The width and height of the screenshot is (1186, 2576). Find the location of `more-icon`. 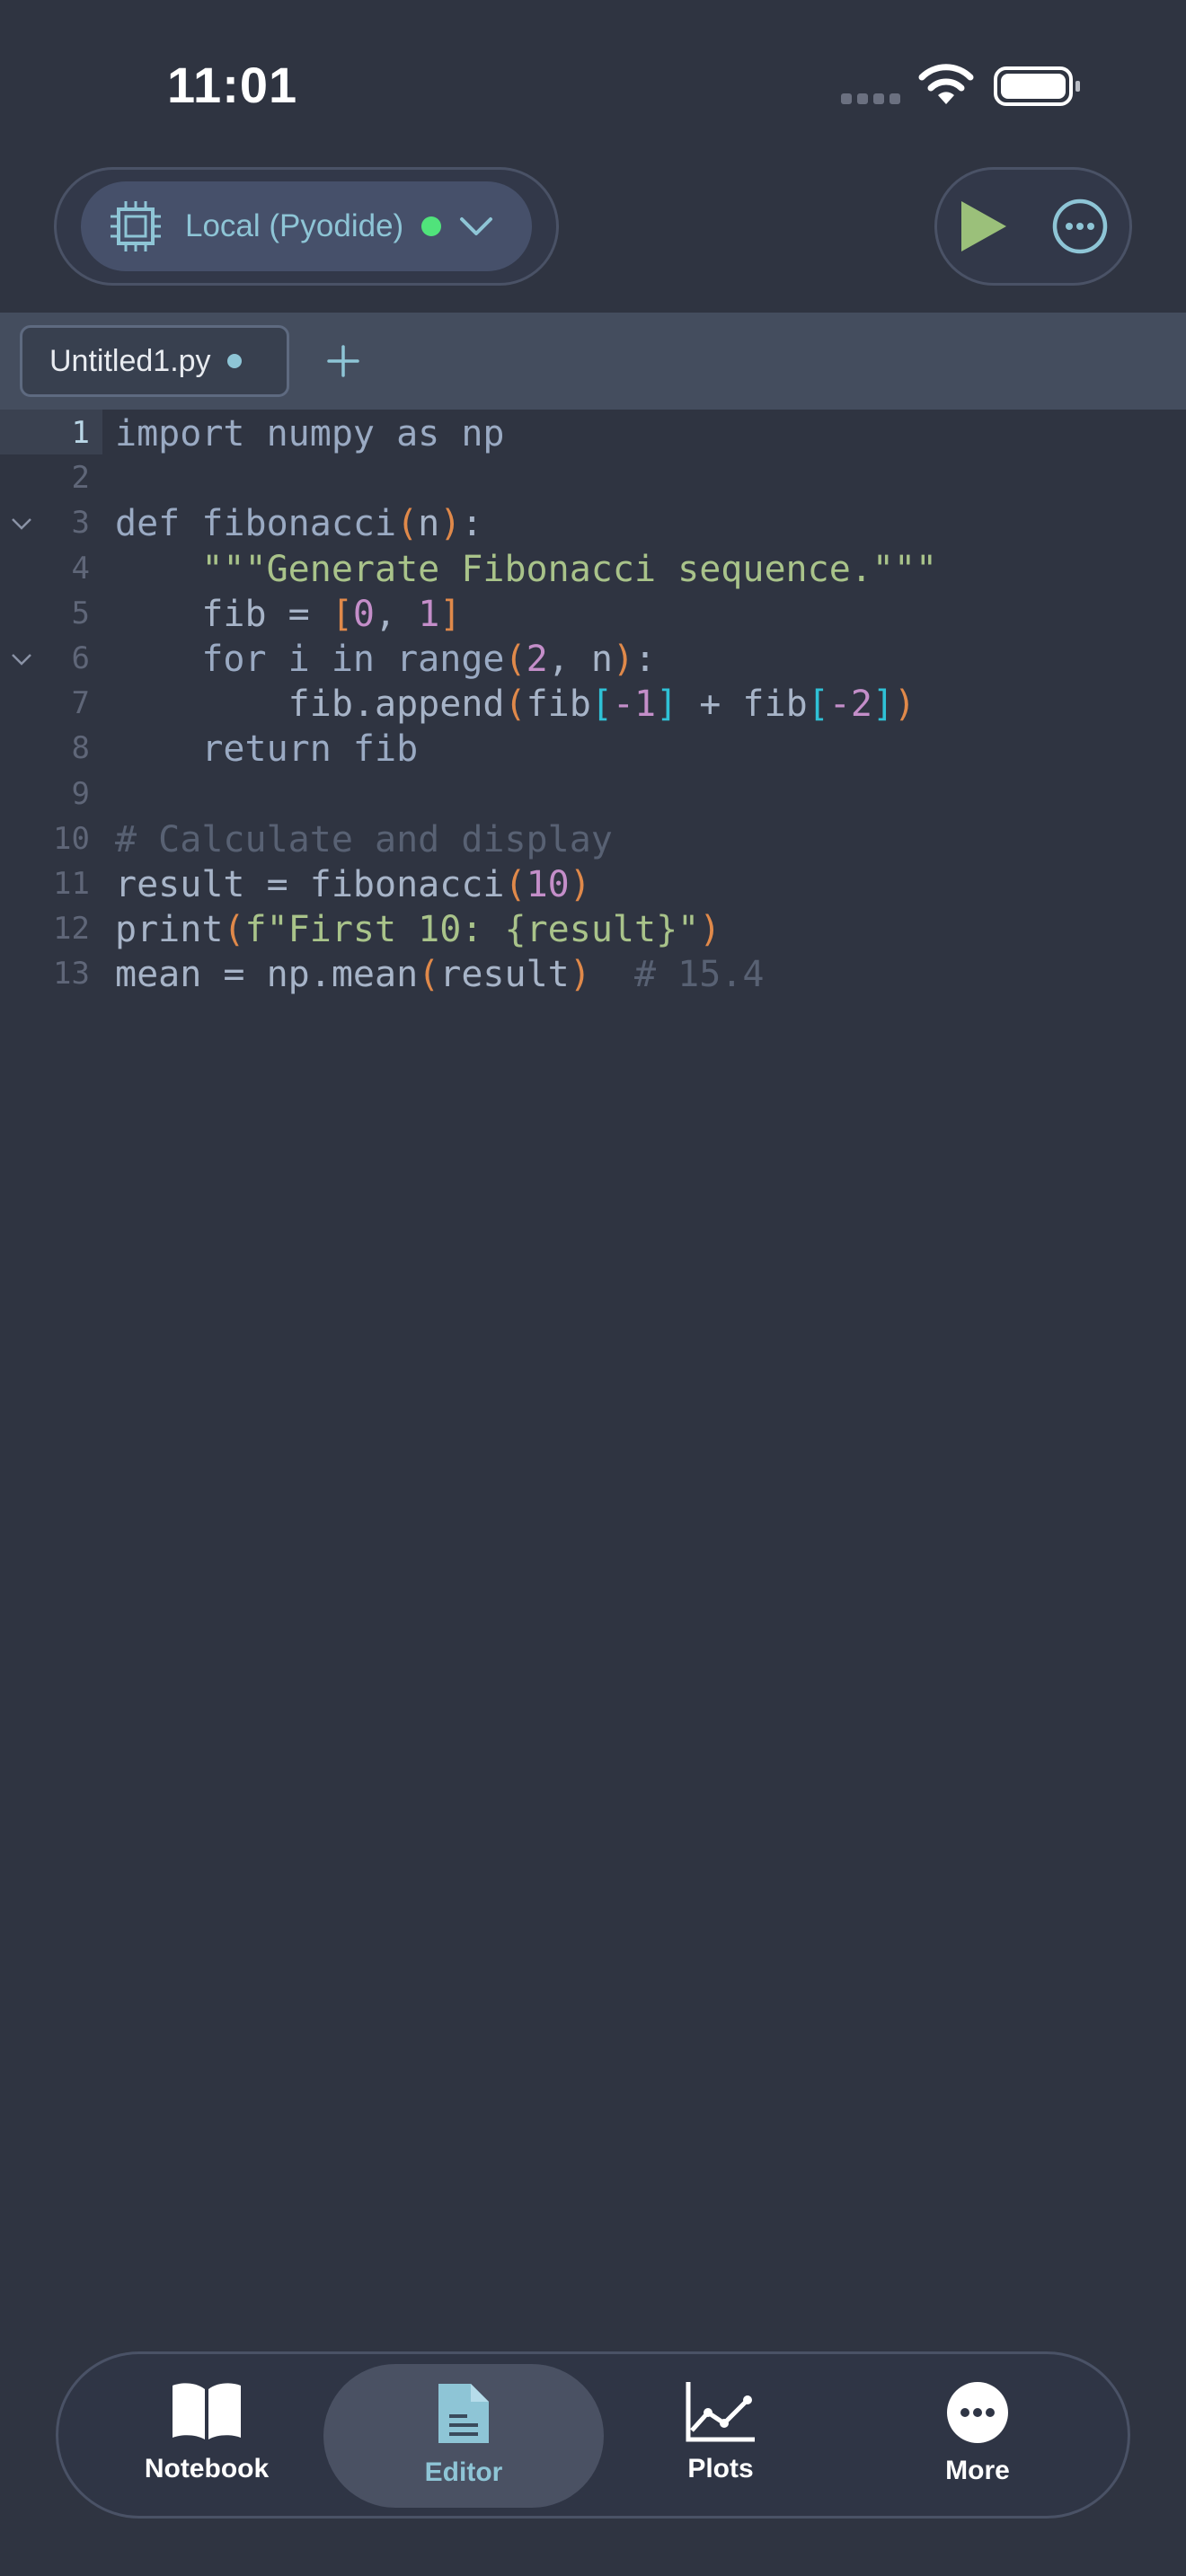

more-icon is located at coordinates (977, 2412).